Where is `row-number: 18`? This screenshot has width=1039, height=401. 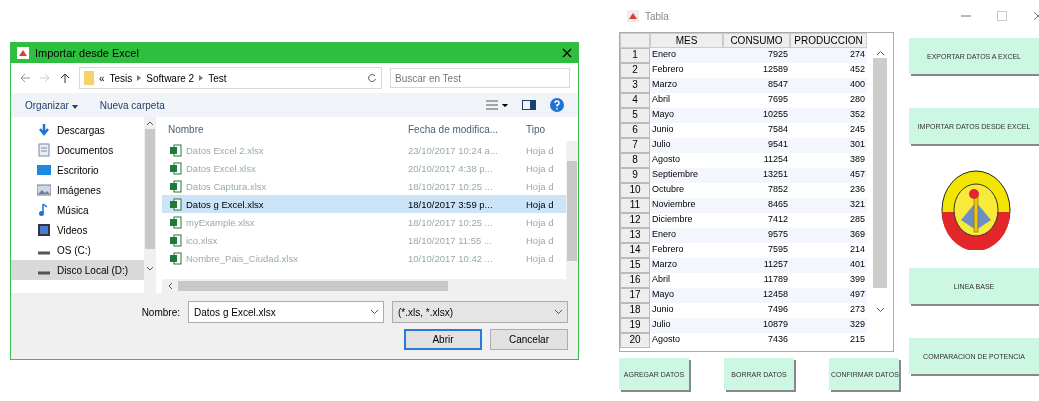 row-number: 18 is located at coordinates (635, 310).